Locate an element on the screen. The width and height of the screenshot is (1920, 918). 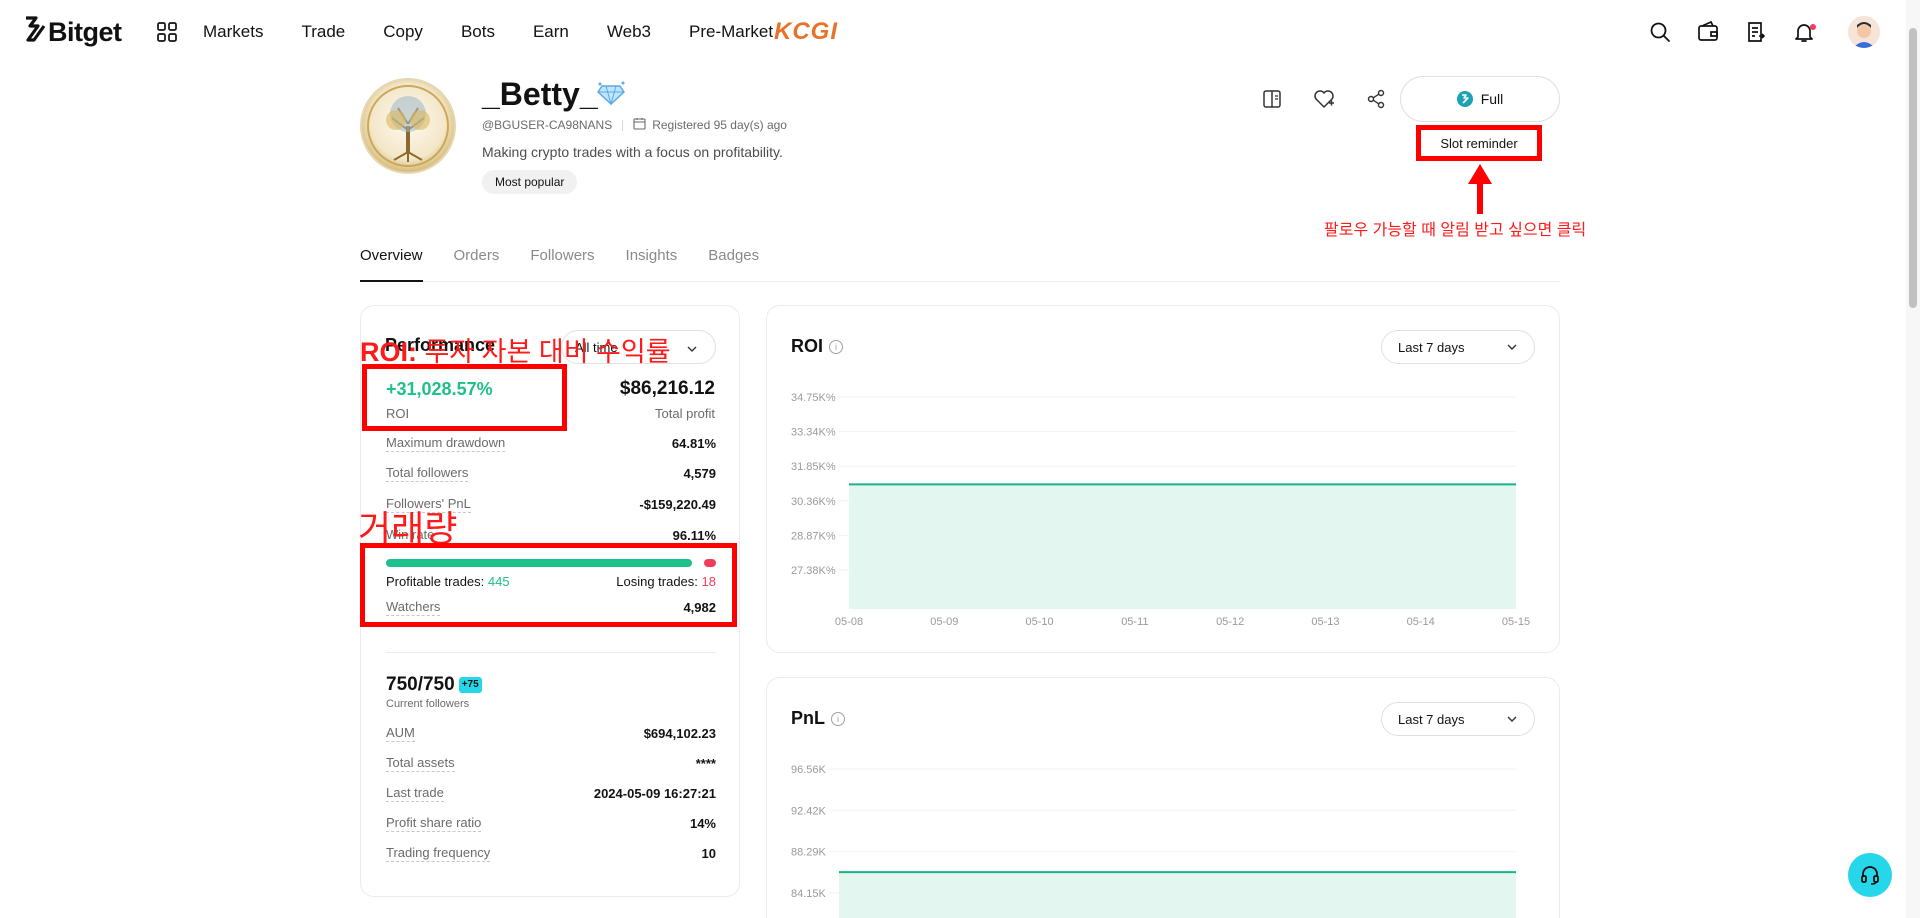
extra-slots-badge: +75 is located at coordinates (470, 685).